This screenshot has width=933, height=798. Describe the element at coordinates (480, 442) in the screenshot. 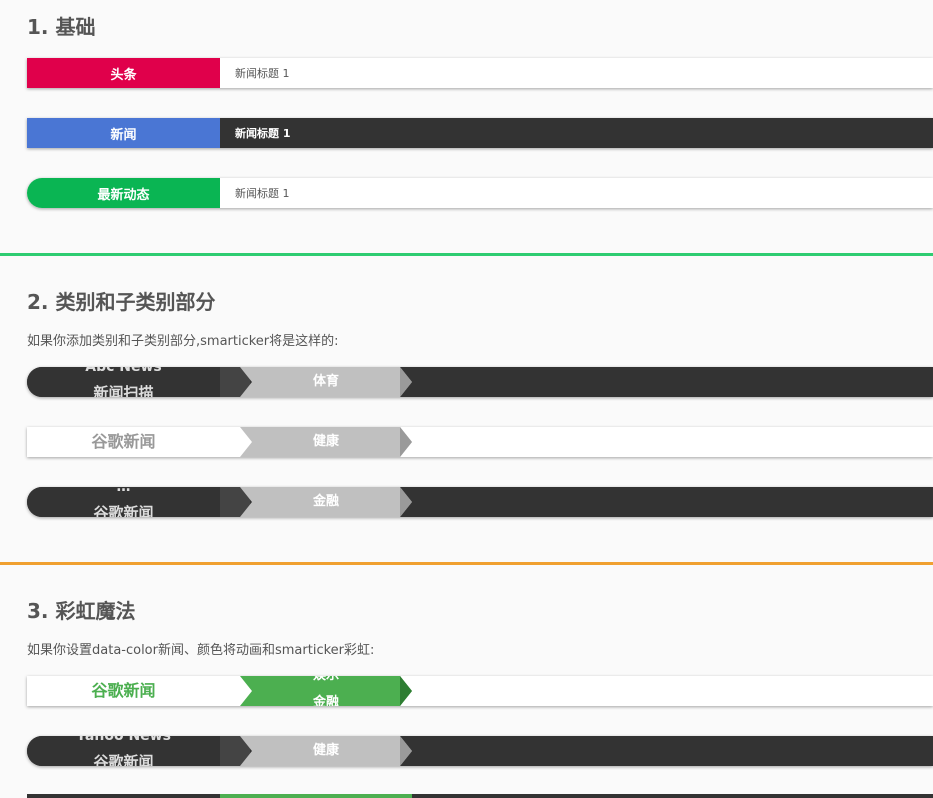

I see `ticker-category-health: 谷歌新闻 健康` at that location.